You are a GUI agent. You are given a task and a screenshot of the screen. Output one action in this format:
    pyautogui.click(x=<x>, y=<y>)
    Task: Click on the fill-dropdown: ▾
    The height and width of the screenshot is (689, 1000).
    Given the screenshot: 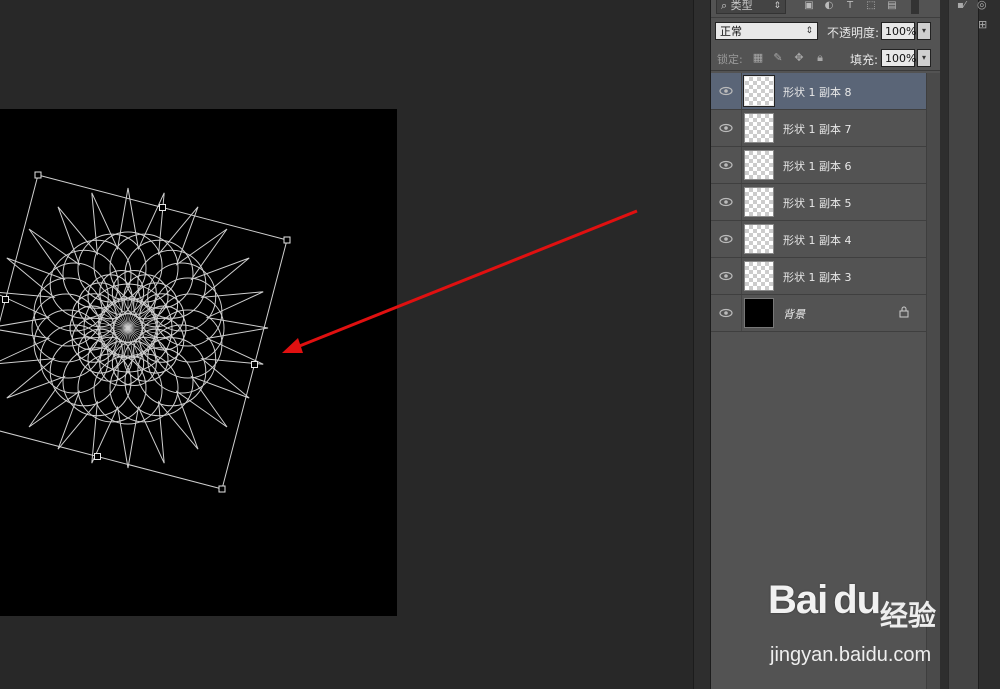 What is the action you would take?
    pyautogui.click(x=924, y=58)
    